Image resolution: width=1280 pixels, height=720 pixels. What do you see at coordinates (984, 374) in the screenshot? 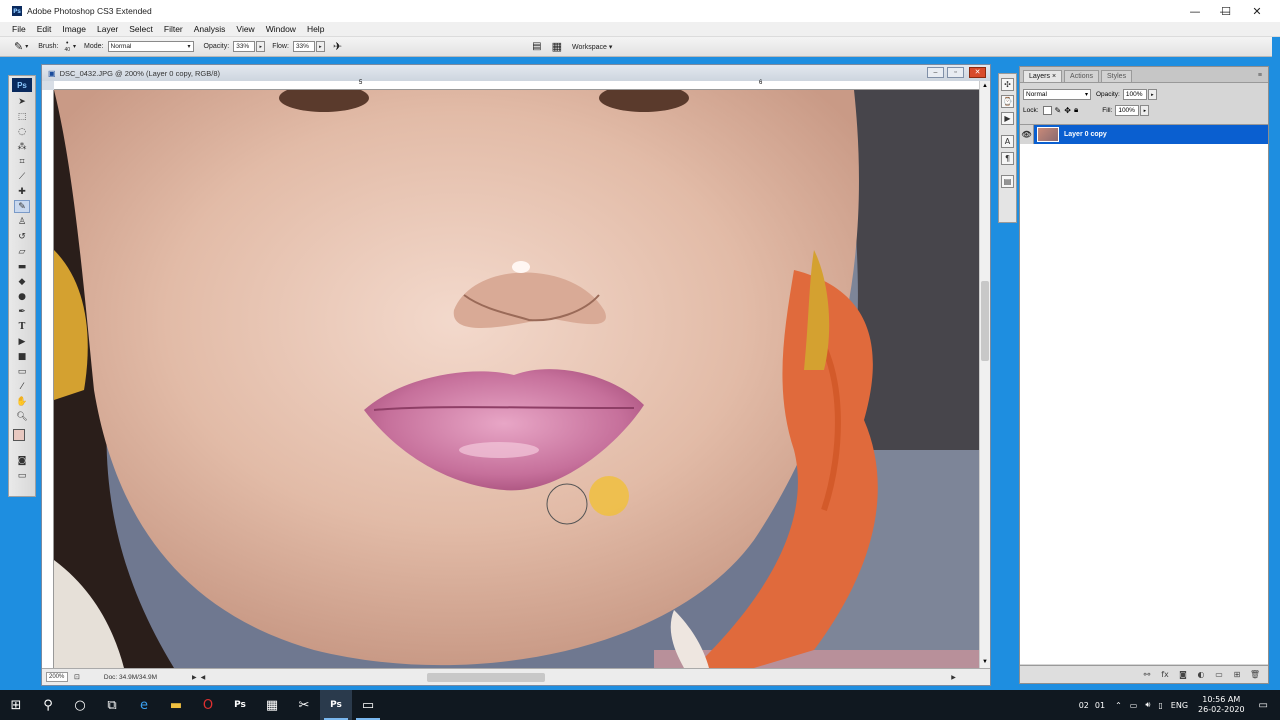
I see `vertical-scrollbar: ▲ ▼` at bounding box center [984, 374].